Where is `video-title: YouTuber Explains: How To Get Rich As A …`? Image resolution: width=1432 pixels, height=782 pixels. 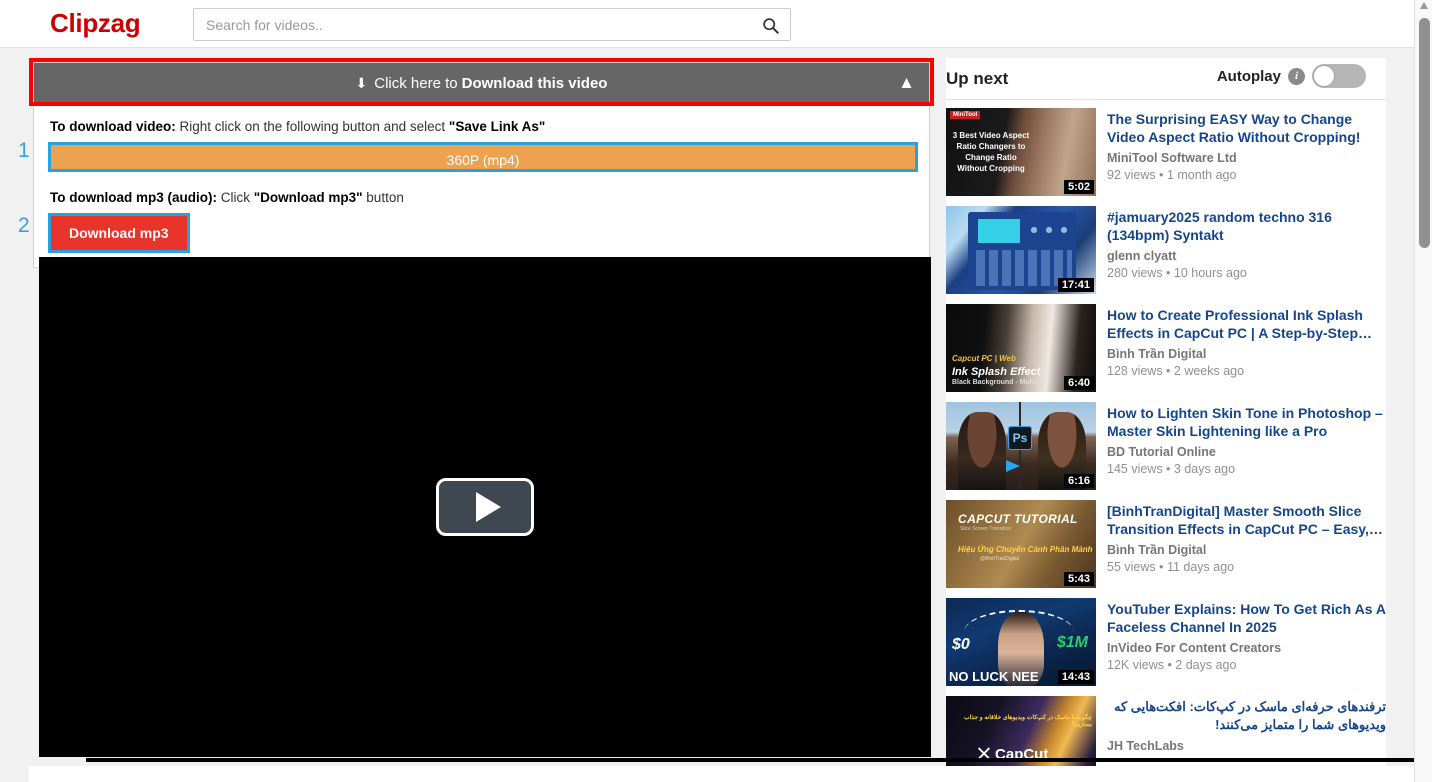 video-title: YouTuber Explains: How To Get Rich As A … is located at coordinates (1246, 618).